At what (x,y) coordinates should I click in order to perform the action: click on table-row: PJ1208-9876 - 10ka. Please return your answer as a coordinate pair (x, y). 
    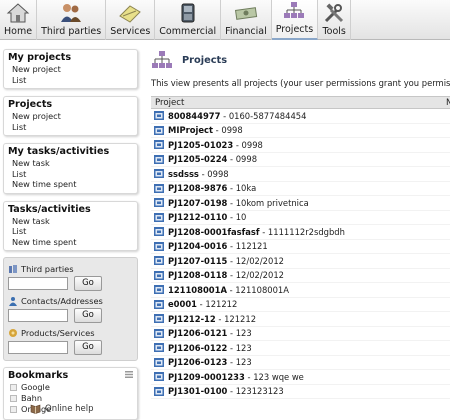
    Looking at the image, I should click on (300, 189).